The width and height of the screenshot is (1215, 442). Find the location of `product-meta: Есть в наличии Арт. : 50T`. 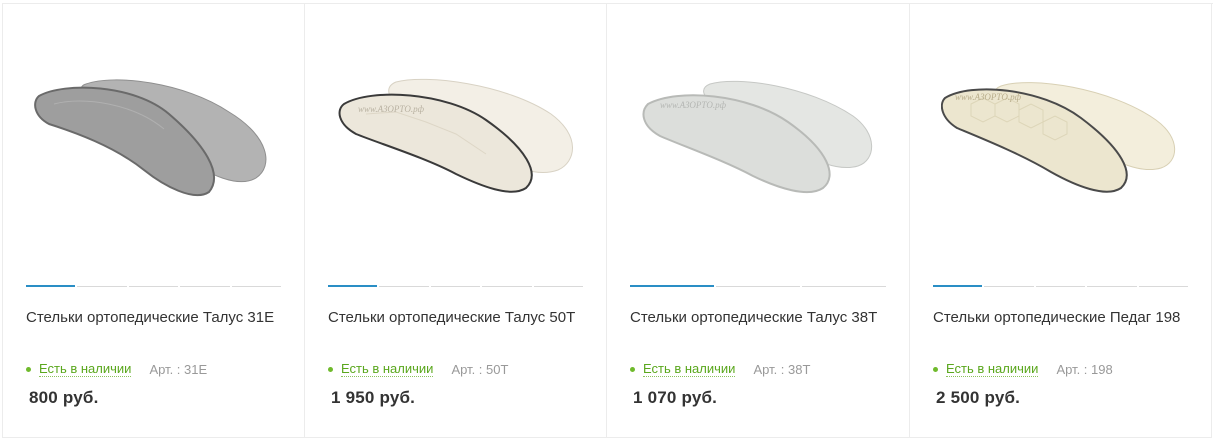

product-meta: Есть в наличии Арт. : 50T is located at coordinates (418, 369).